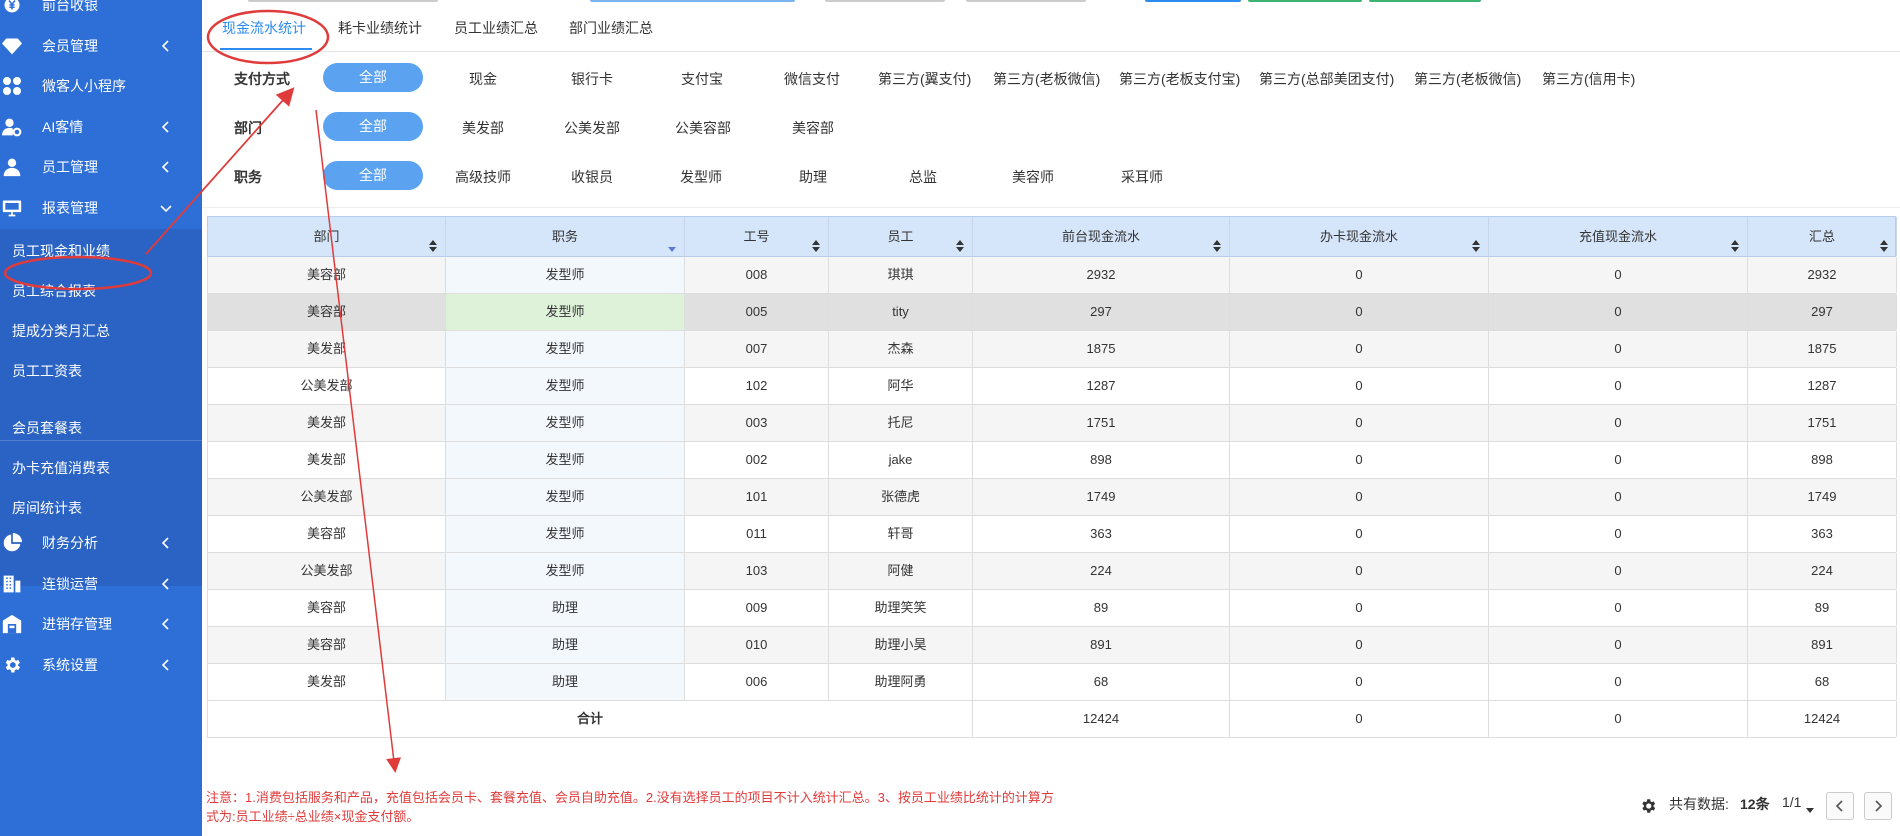 The height and width of the screenshot is (836, 1900). Describe the element at coordinates (924, 79) in the screenshot. I see `filter-option-payment-5: 第三方(翼支付)` at that location.